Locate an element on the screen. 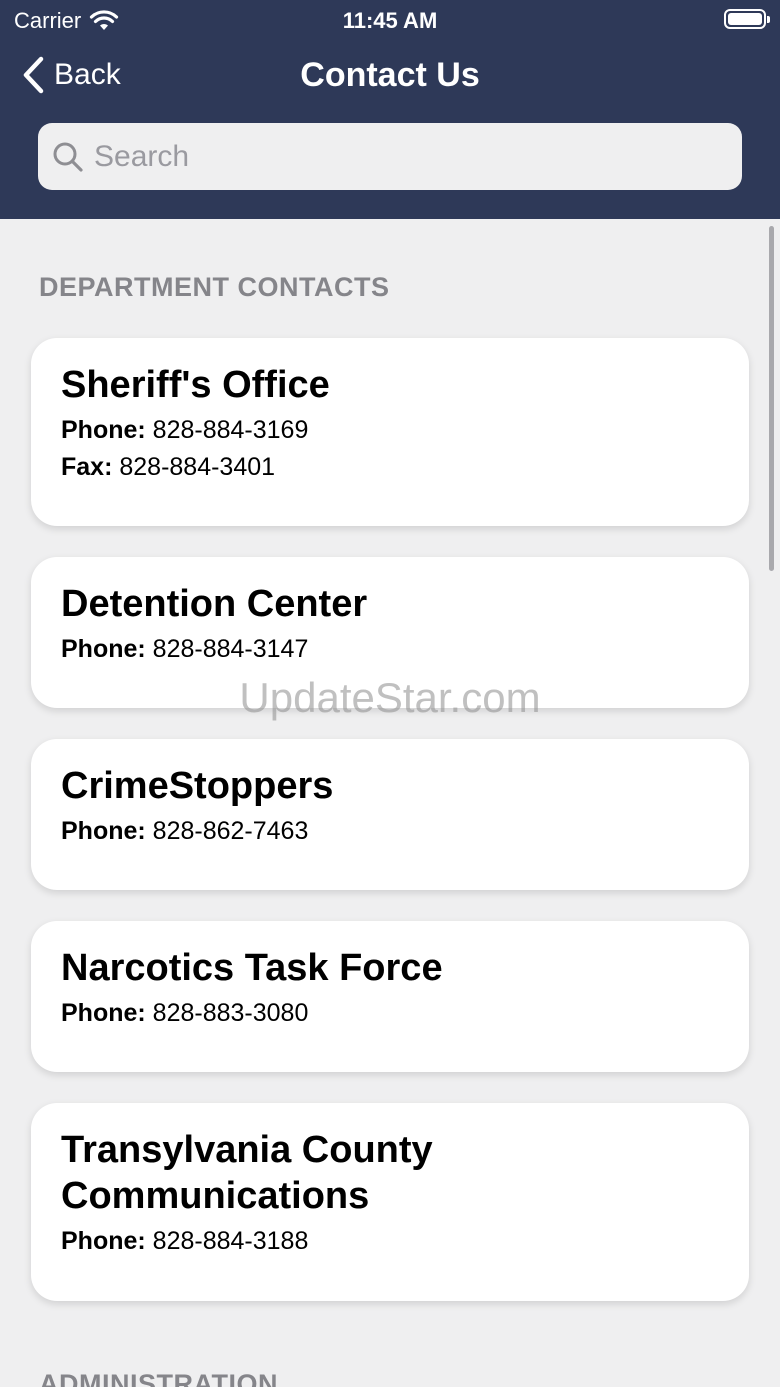 This screenshot has width=780, height=1387. contact-card-crimestoppers: CrimeStoppers Phone: 828-862-7463 is located at coordinates (390, 814).